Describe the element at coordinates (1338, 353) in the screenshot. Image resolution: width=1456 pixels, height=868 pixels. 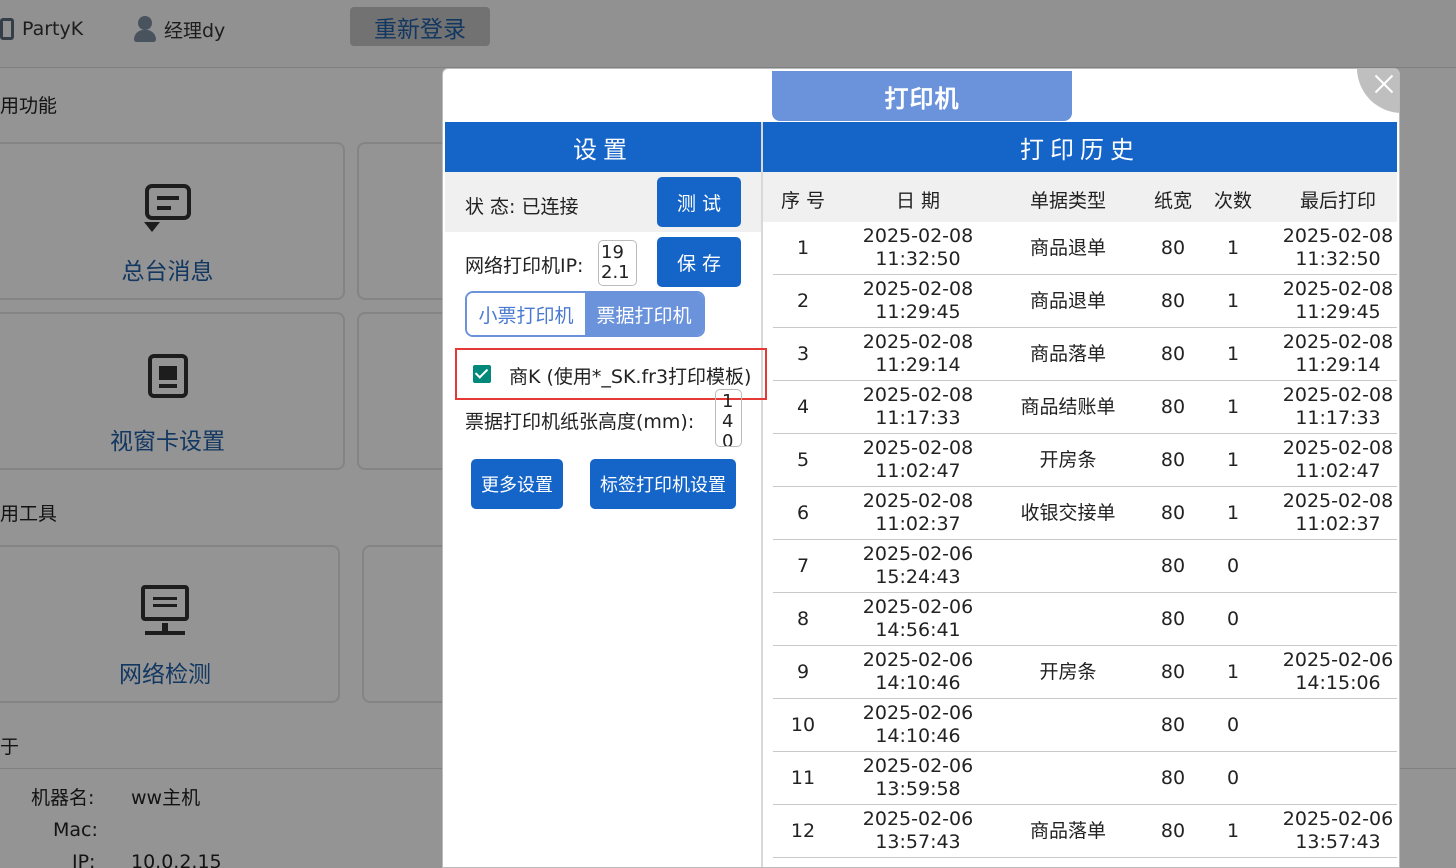
I see `cell-last-print: 2025-02-08 11:29:14` at that location.